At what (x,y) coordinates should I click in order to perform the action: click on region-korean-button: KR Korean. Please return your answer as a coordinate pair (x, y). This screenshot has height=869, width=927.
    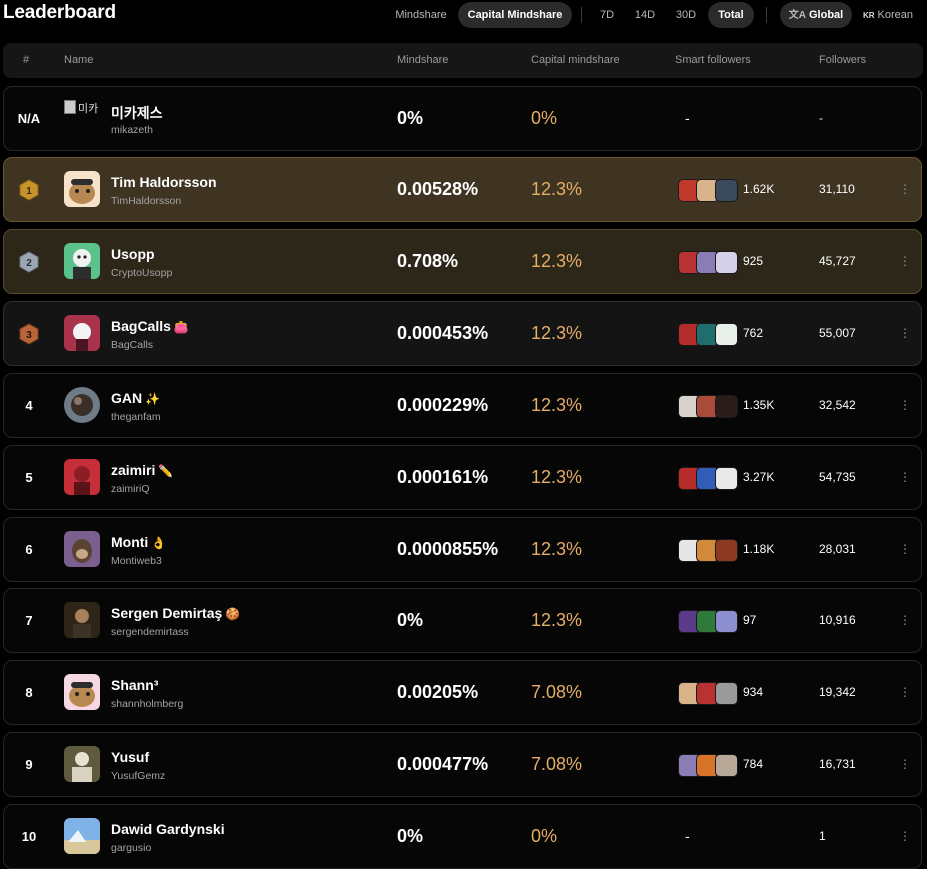
    Looking at the image, I should click on (888, 15).